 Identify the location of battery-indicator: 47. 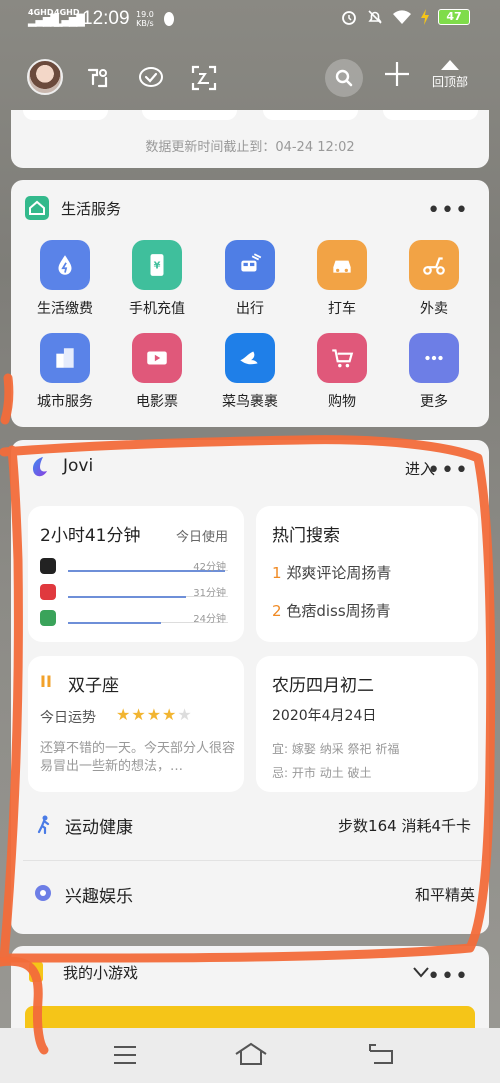
(454, 17).